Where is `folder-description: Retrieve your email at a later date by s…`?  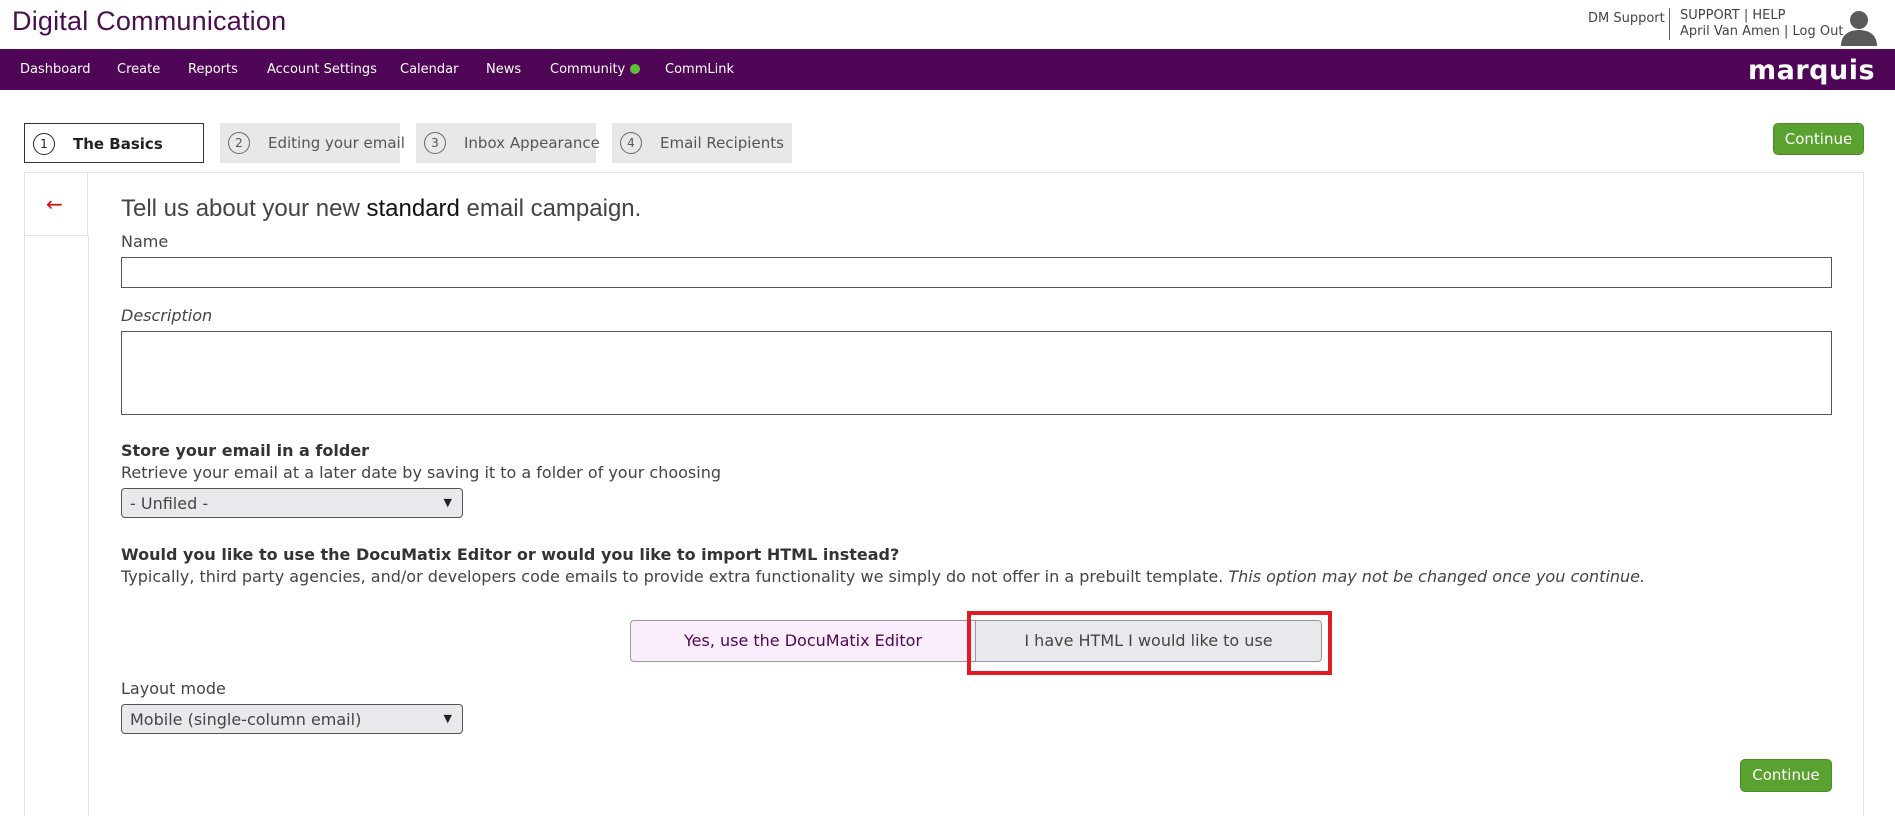 folder-description: Retrieve your email at a later date by s… is located at coordinates (421, 472).